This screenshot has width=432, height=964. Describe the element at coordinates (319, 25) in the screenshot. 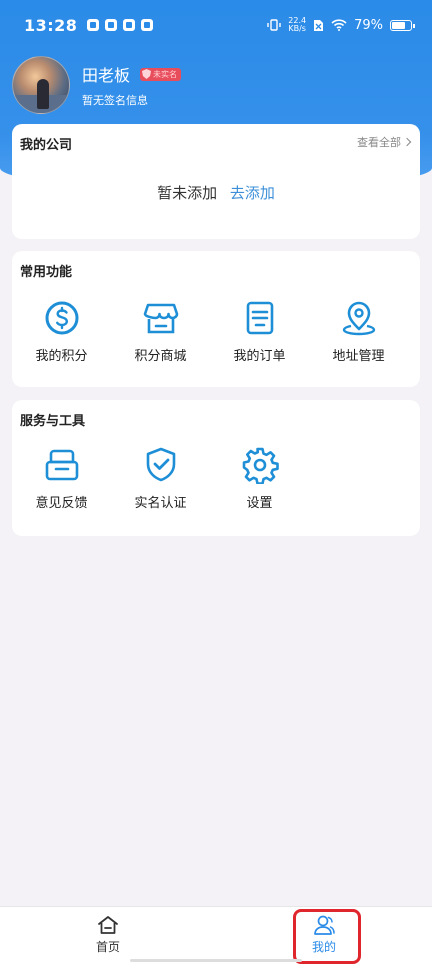

I see `no-sim-icon` at that location.